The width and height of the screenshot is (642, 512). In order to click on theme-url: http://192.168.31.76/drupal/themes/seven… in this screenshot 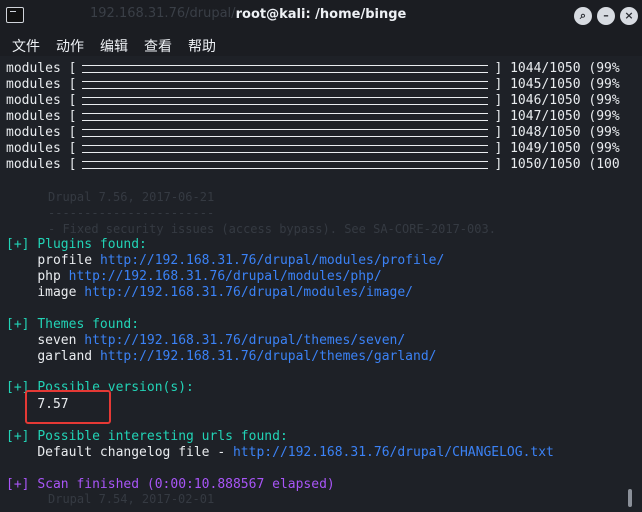, I will do `click(244, 340)`.